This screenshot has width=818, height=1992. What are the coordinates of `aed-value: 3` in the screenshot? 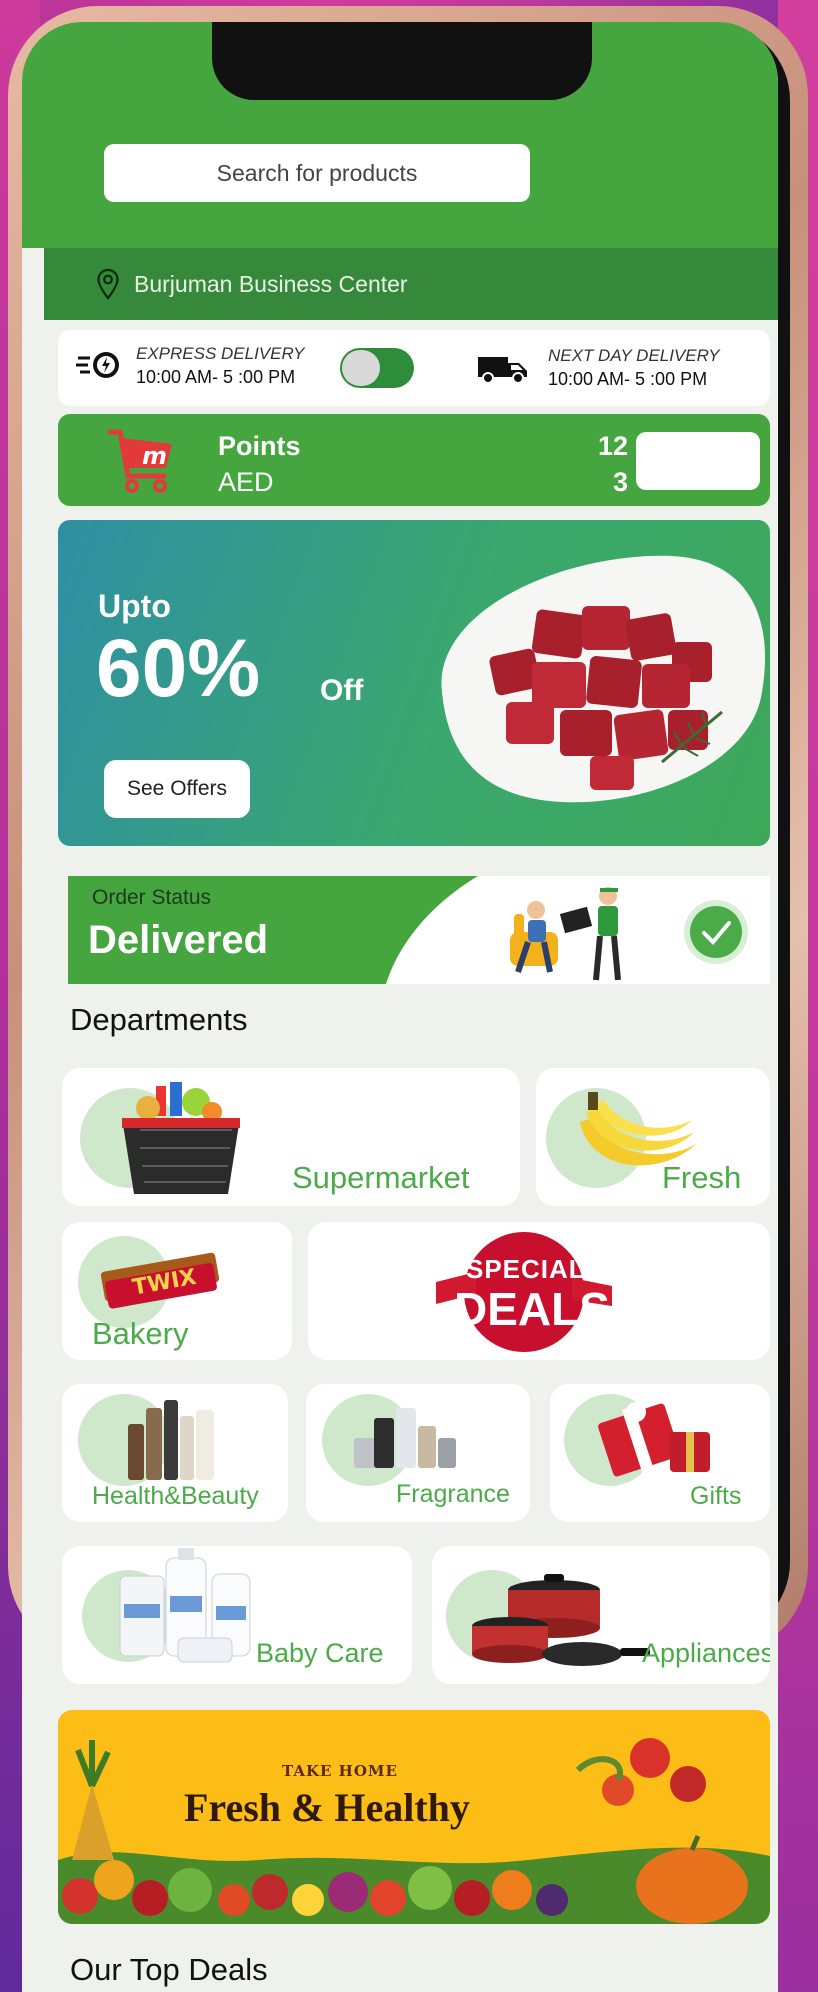 It's located at (620, 482).